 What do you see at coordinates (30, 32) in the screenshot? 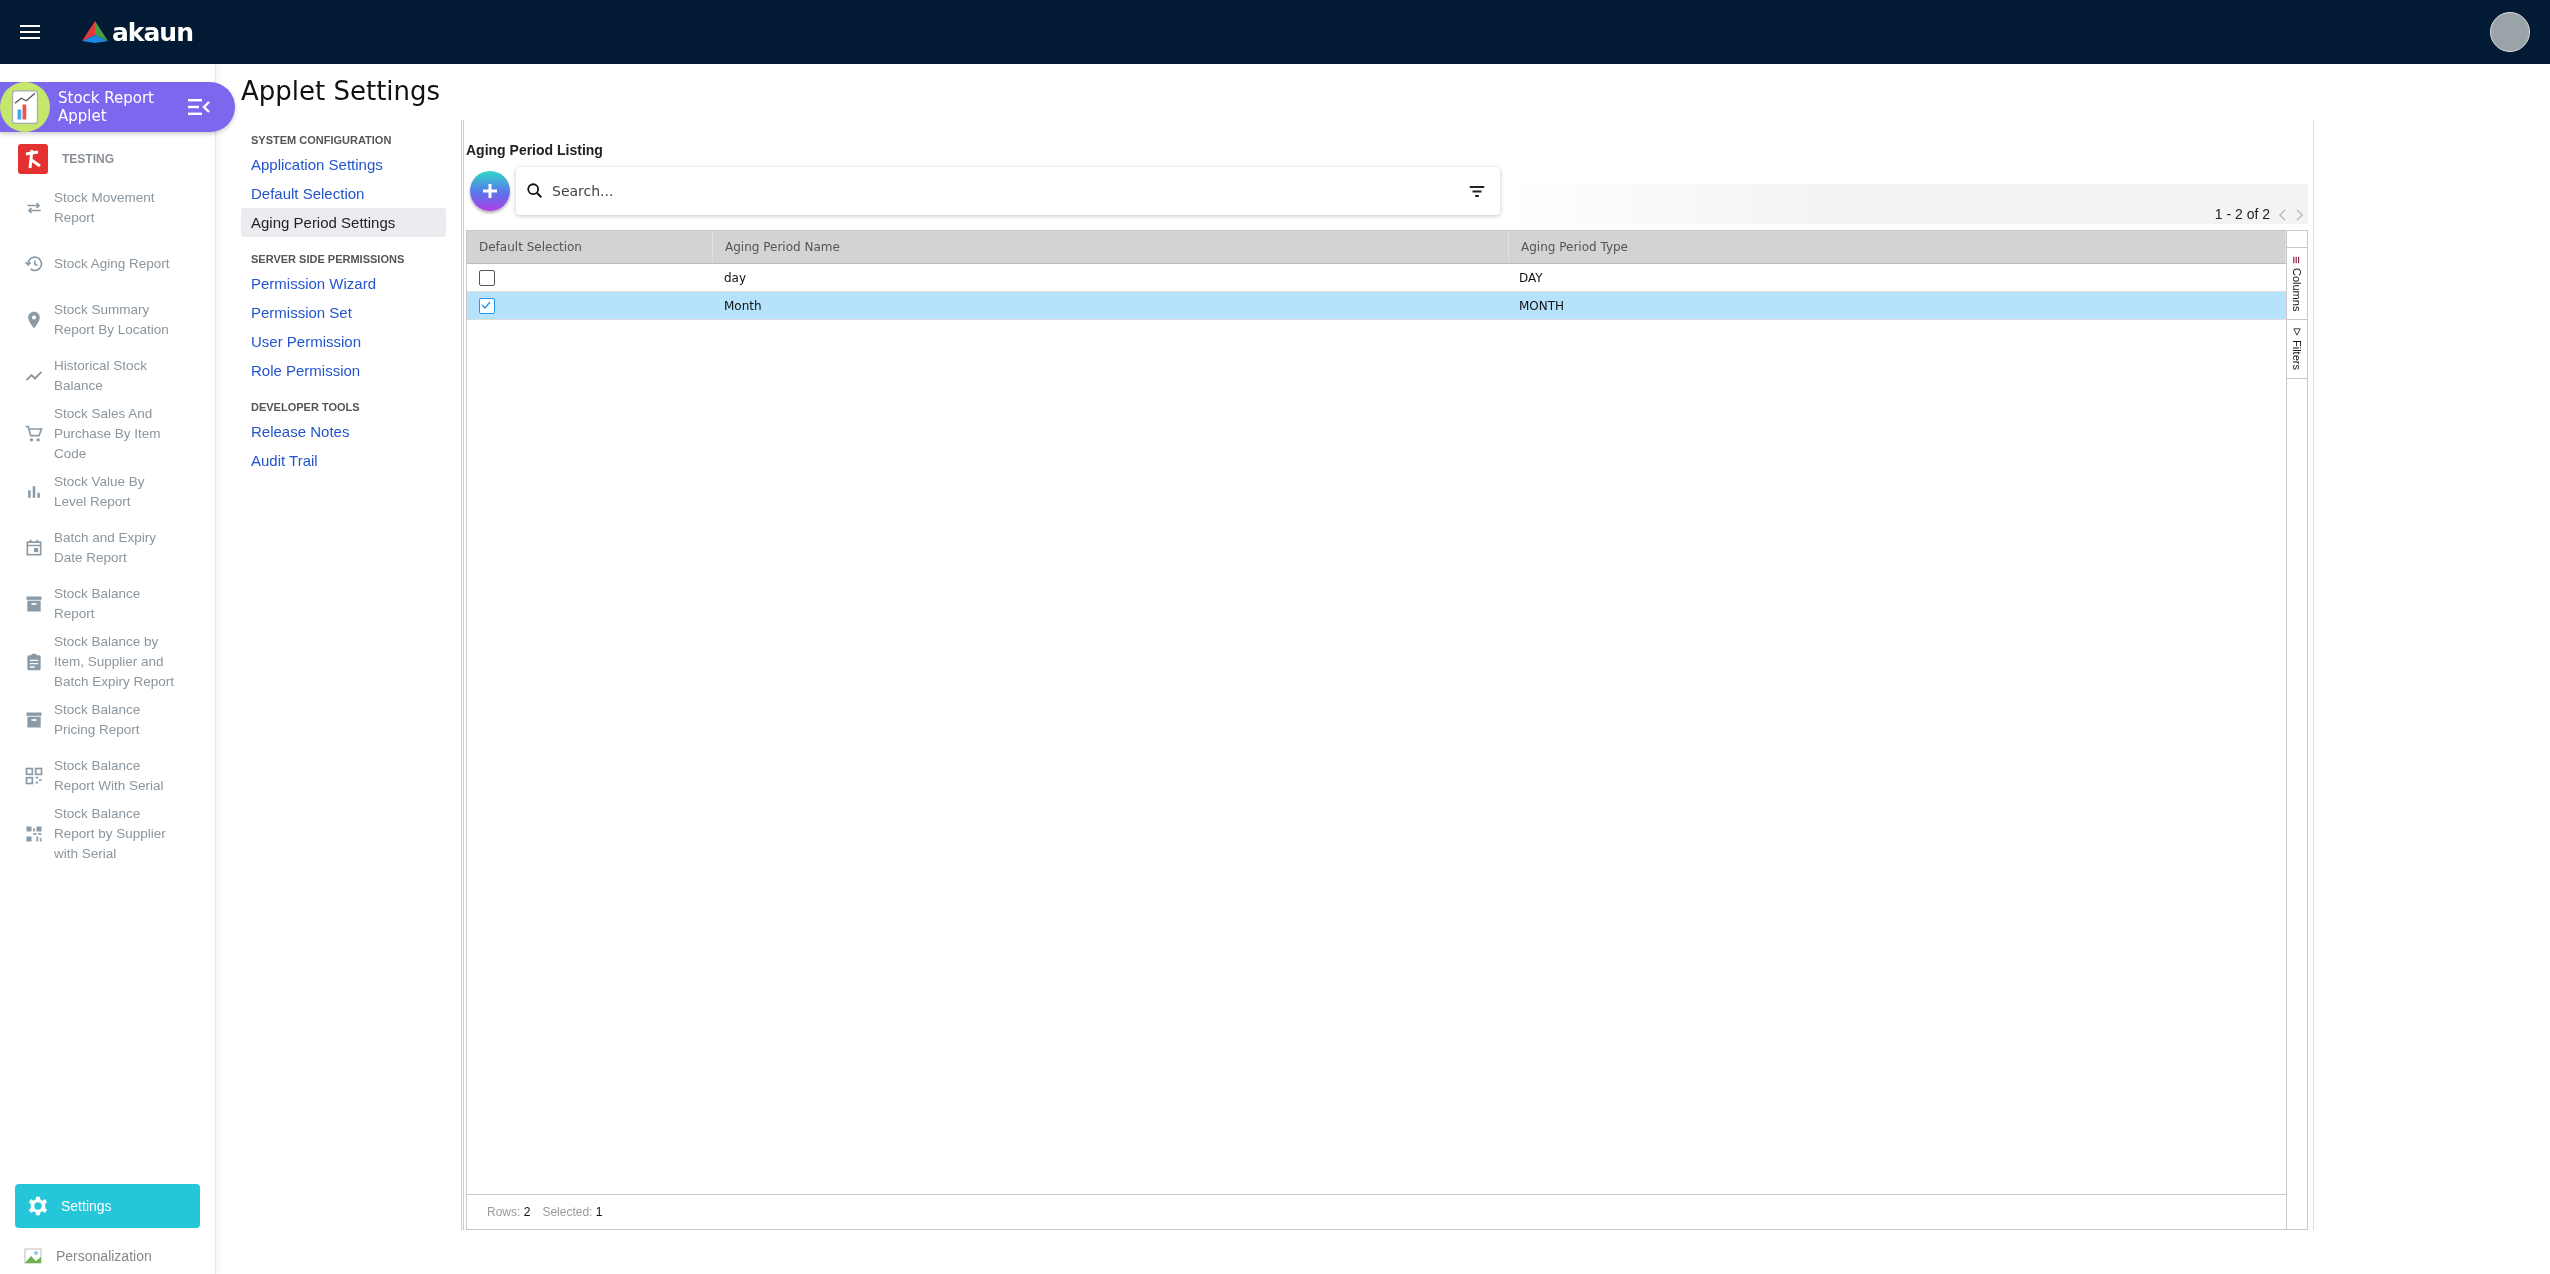
I see `menu-icon` at bounding box center [30, 32].